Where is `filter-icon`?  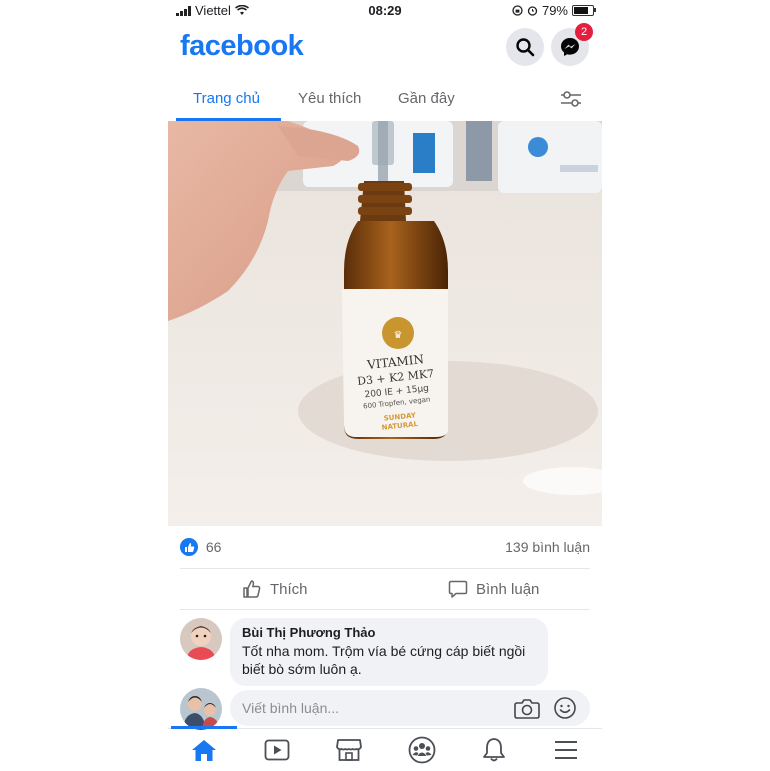 filter-icon is located at coordinates (571, 99).